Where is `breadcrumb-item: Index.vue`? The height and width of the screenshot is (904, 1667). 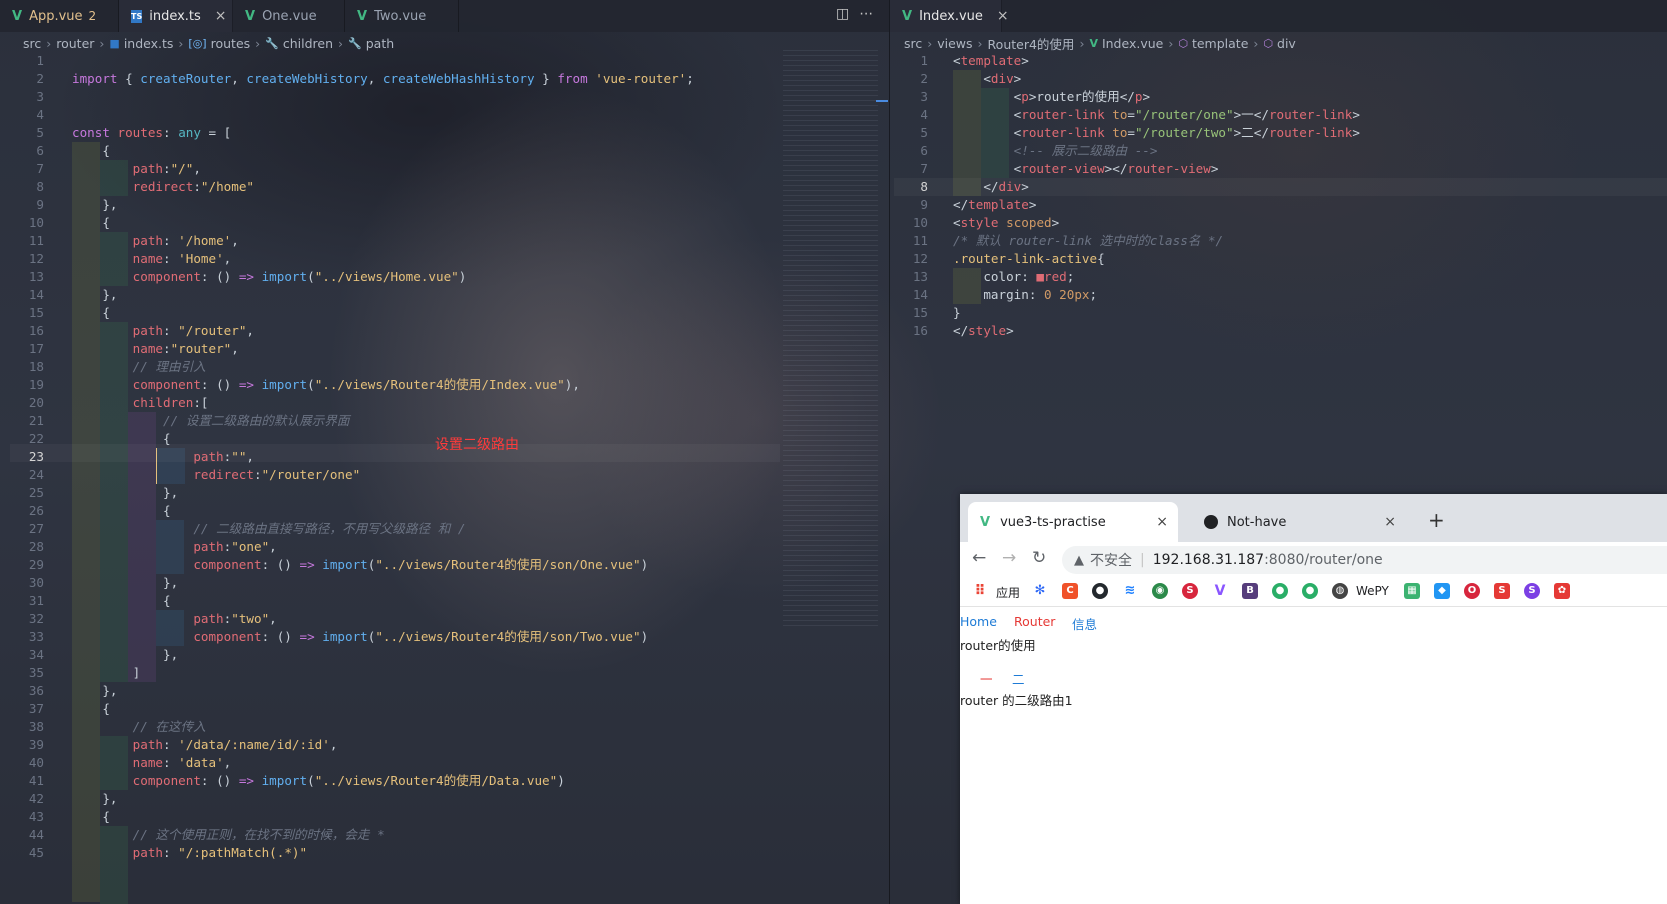
breadcrumb-item: Index.vue is located at coordinates (1132, 43).